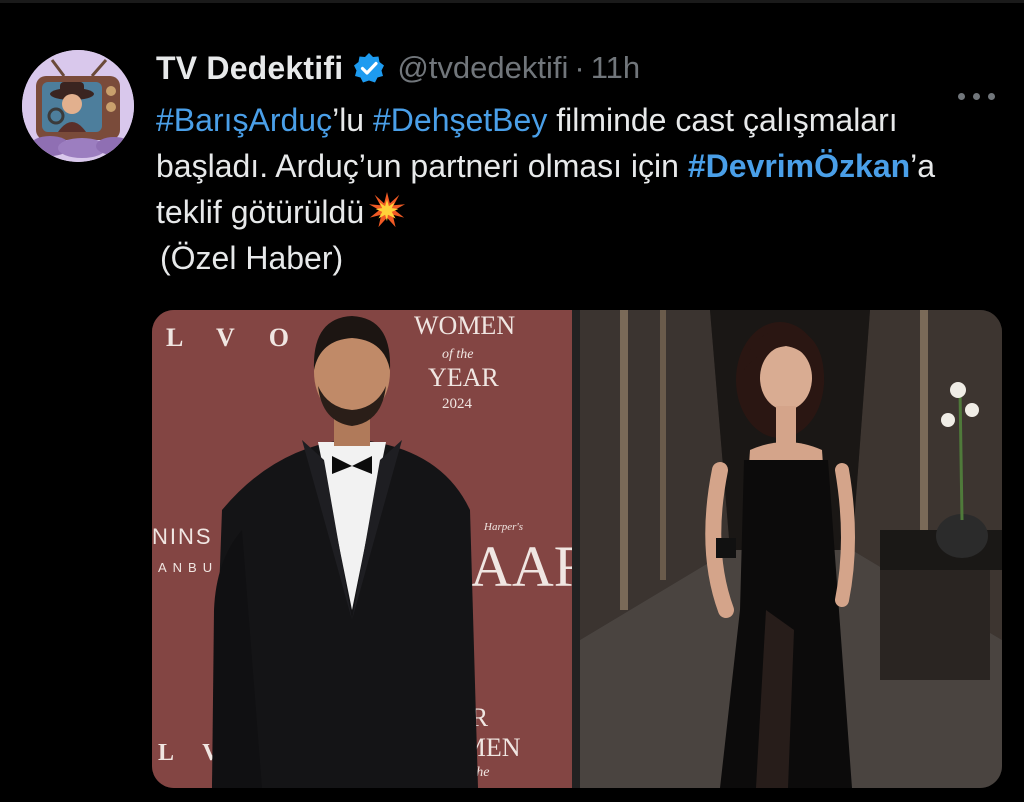 The width and height of the screenshot is (1024, 802). What do you see at coordinates (249, 68) in the screenshot?
I see `author-name: TV Dedektifi` at bounding box center [249, 68].